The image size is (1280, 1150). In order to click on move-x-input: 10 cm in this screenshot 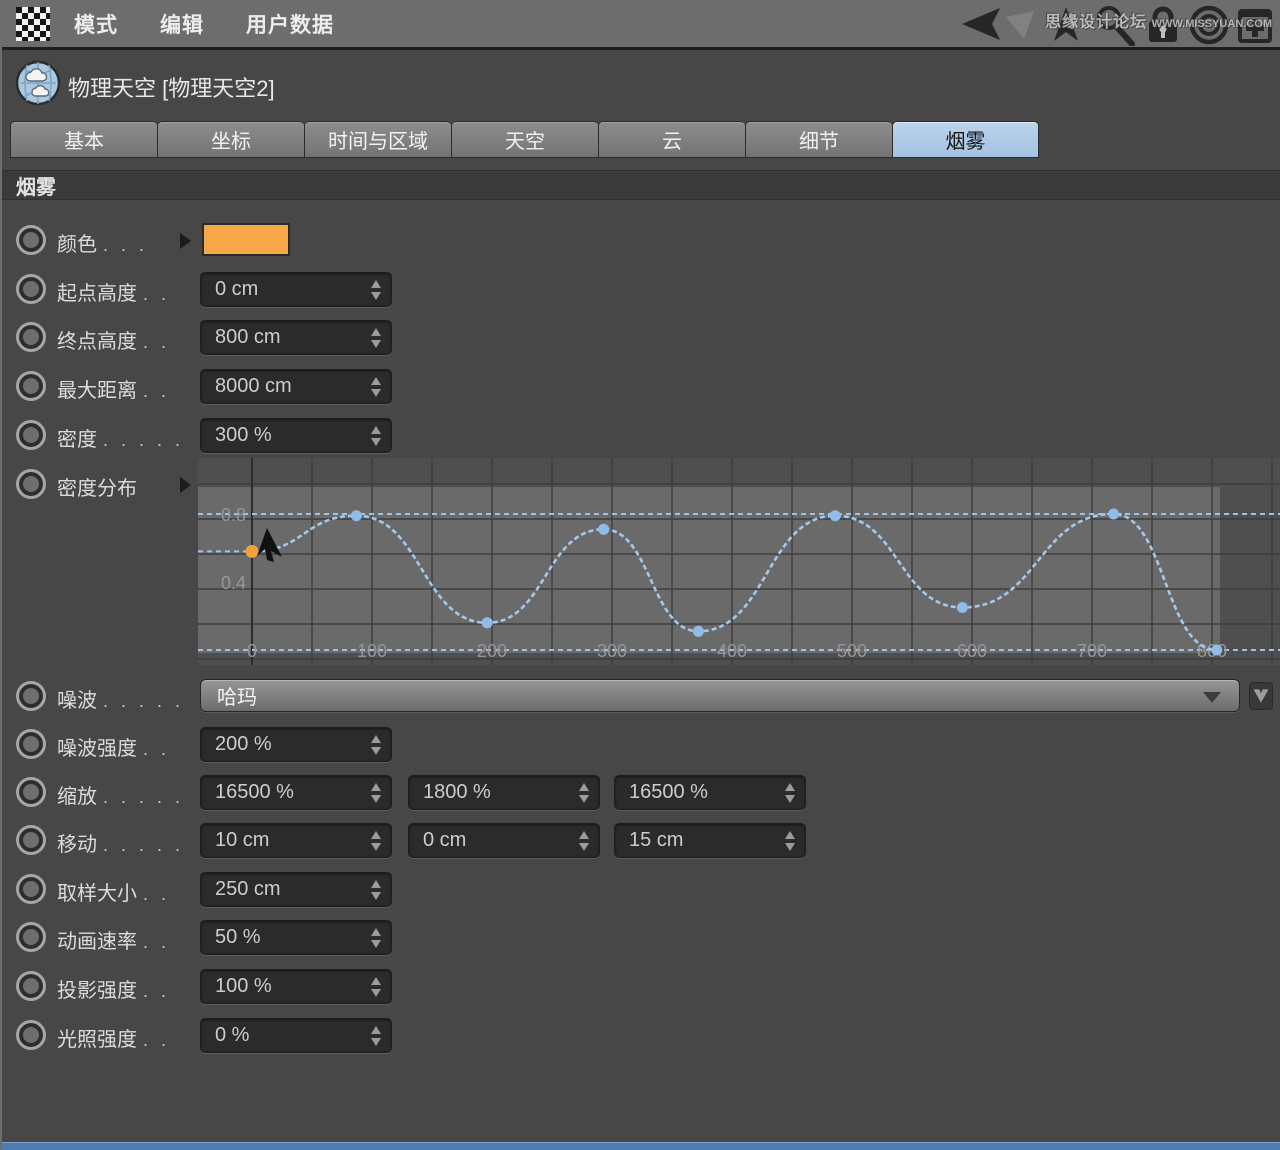, I will do `click(296, 840)`.